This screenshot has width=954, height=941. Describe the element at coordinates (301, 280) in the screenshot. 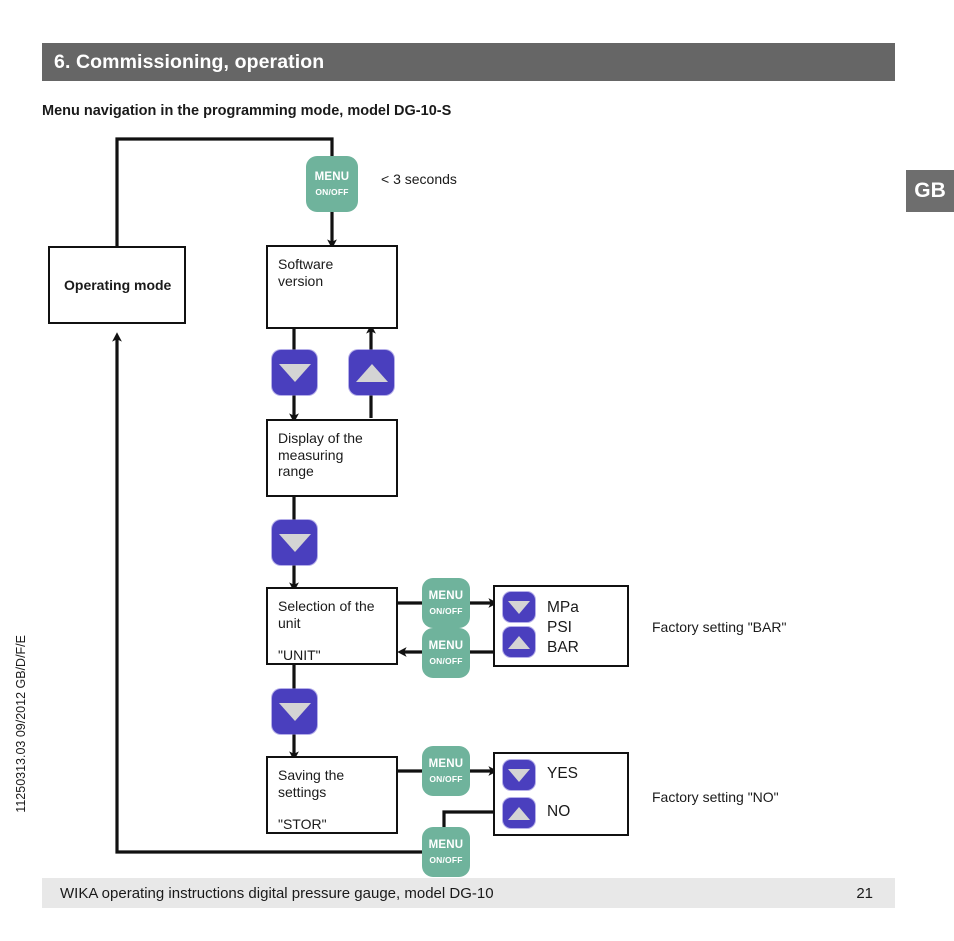

I see `software-version-line2: version` at that location.